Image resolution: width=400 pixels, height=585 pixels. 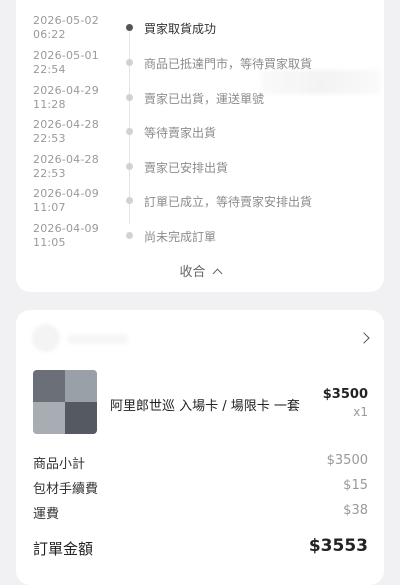 I want to click on collapse-button: 收合, so click(x=200, y=270).